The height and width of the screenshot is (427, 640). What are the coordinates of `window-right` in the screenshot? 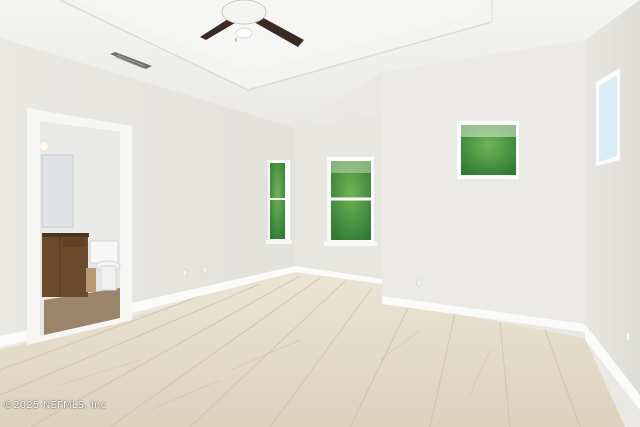 It's located at (488, 150).